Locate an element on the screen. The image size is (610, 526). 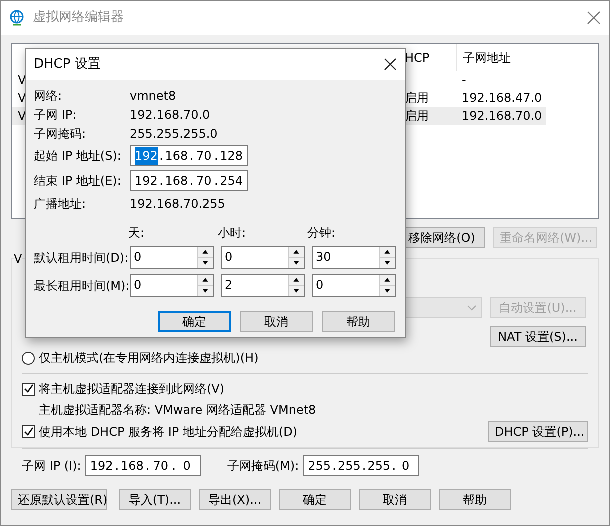
window-title: 虚拟网络编辑器 is located at coordinates (79, 18).